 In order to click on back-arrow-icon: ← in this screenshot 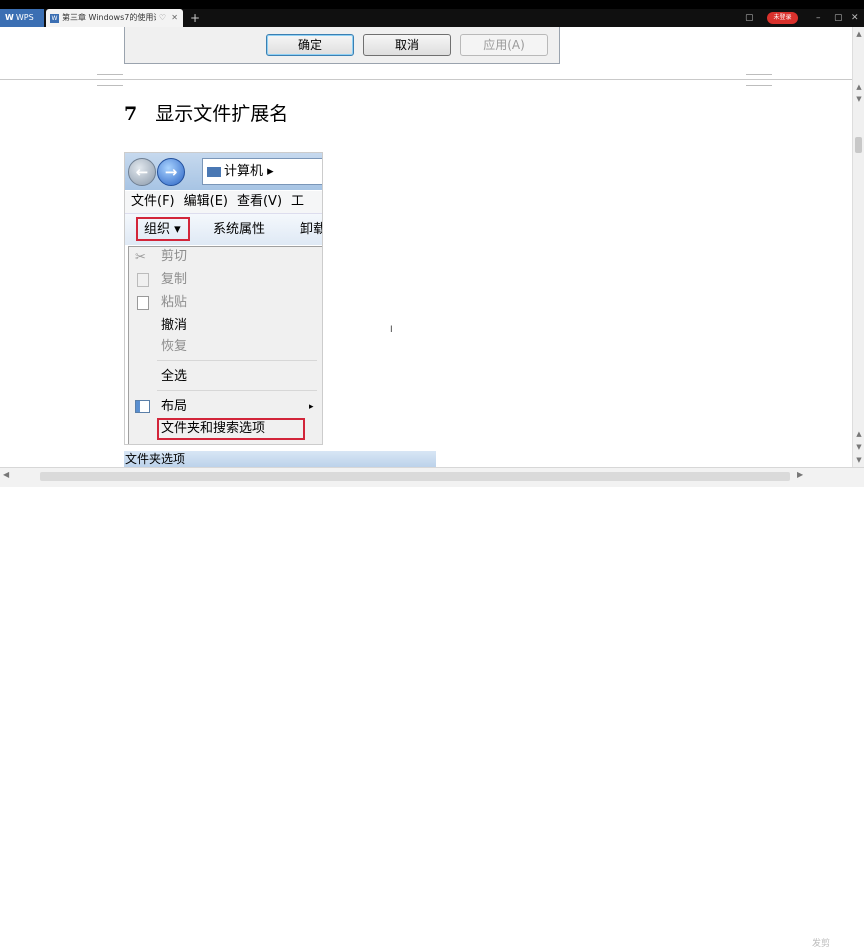, I will do `click(142, 172)`.